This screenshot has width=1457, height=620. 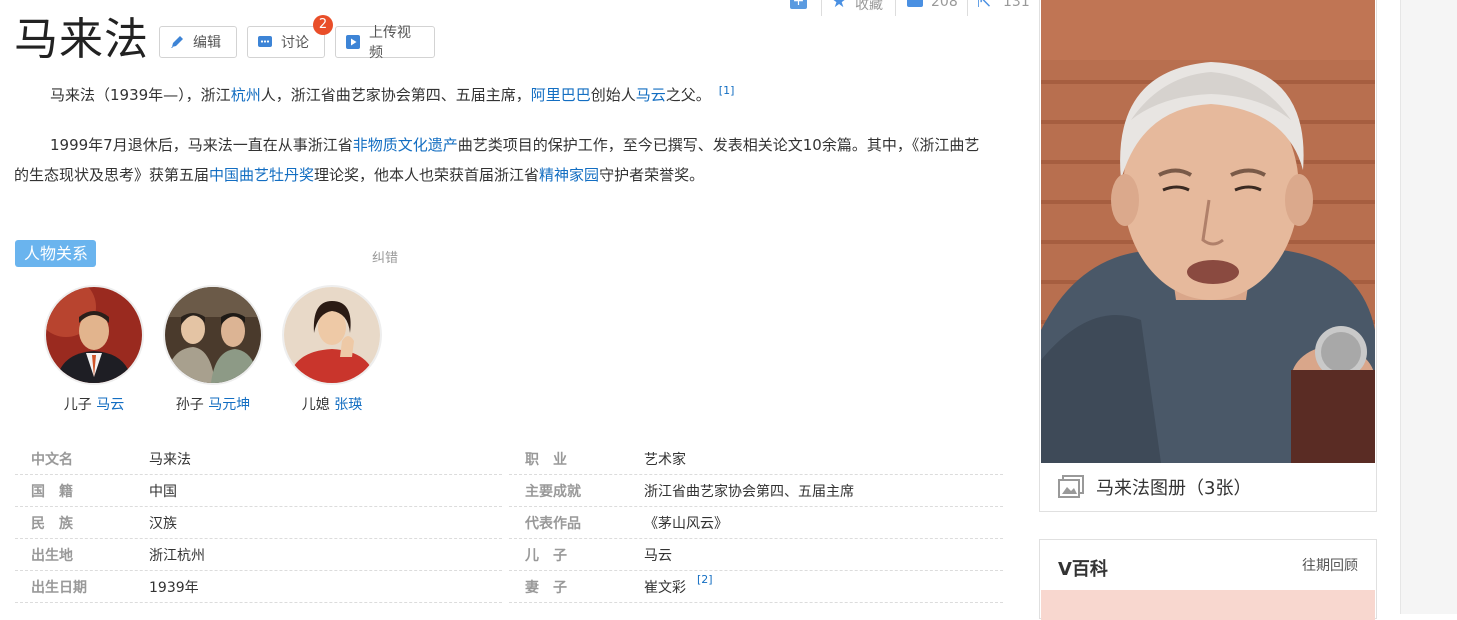 I want to click on info-value: 中国, so click(x=163, y=491).